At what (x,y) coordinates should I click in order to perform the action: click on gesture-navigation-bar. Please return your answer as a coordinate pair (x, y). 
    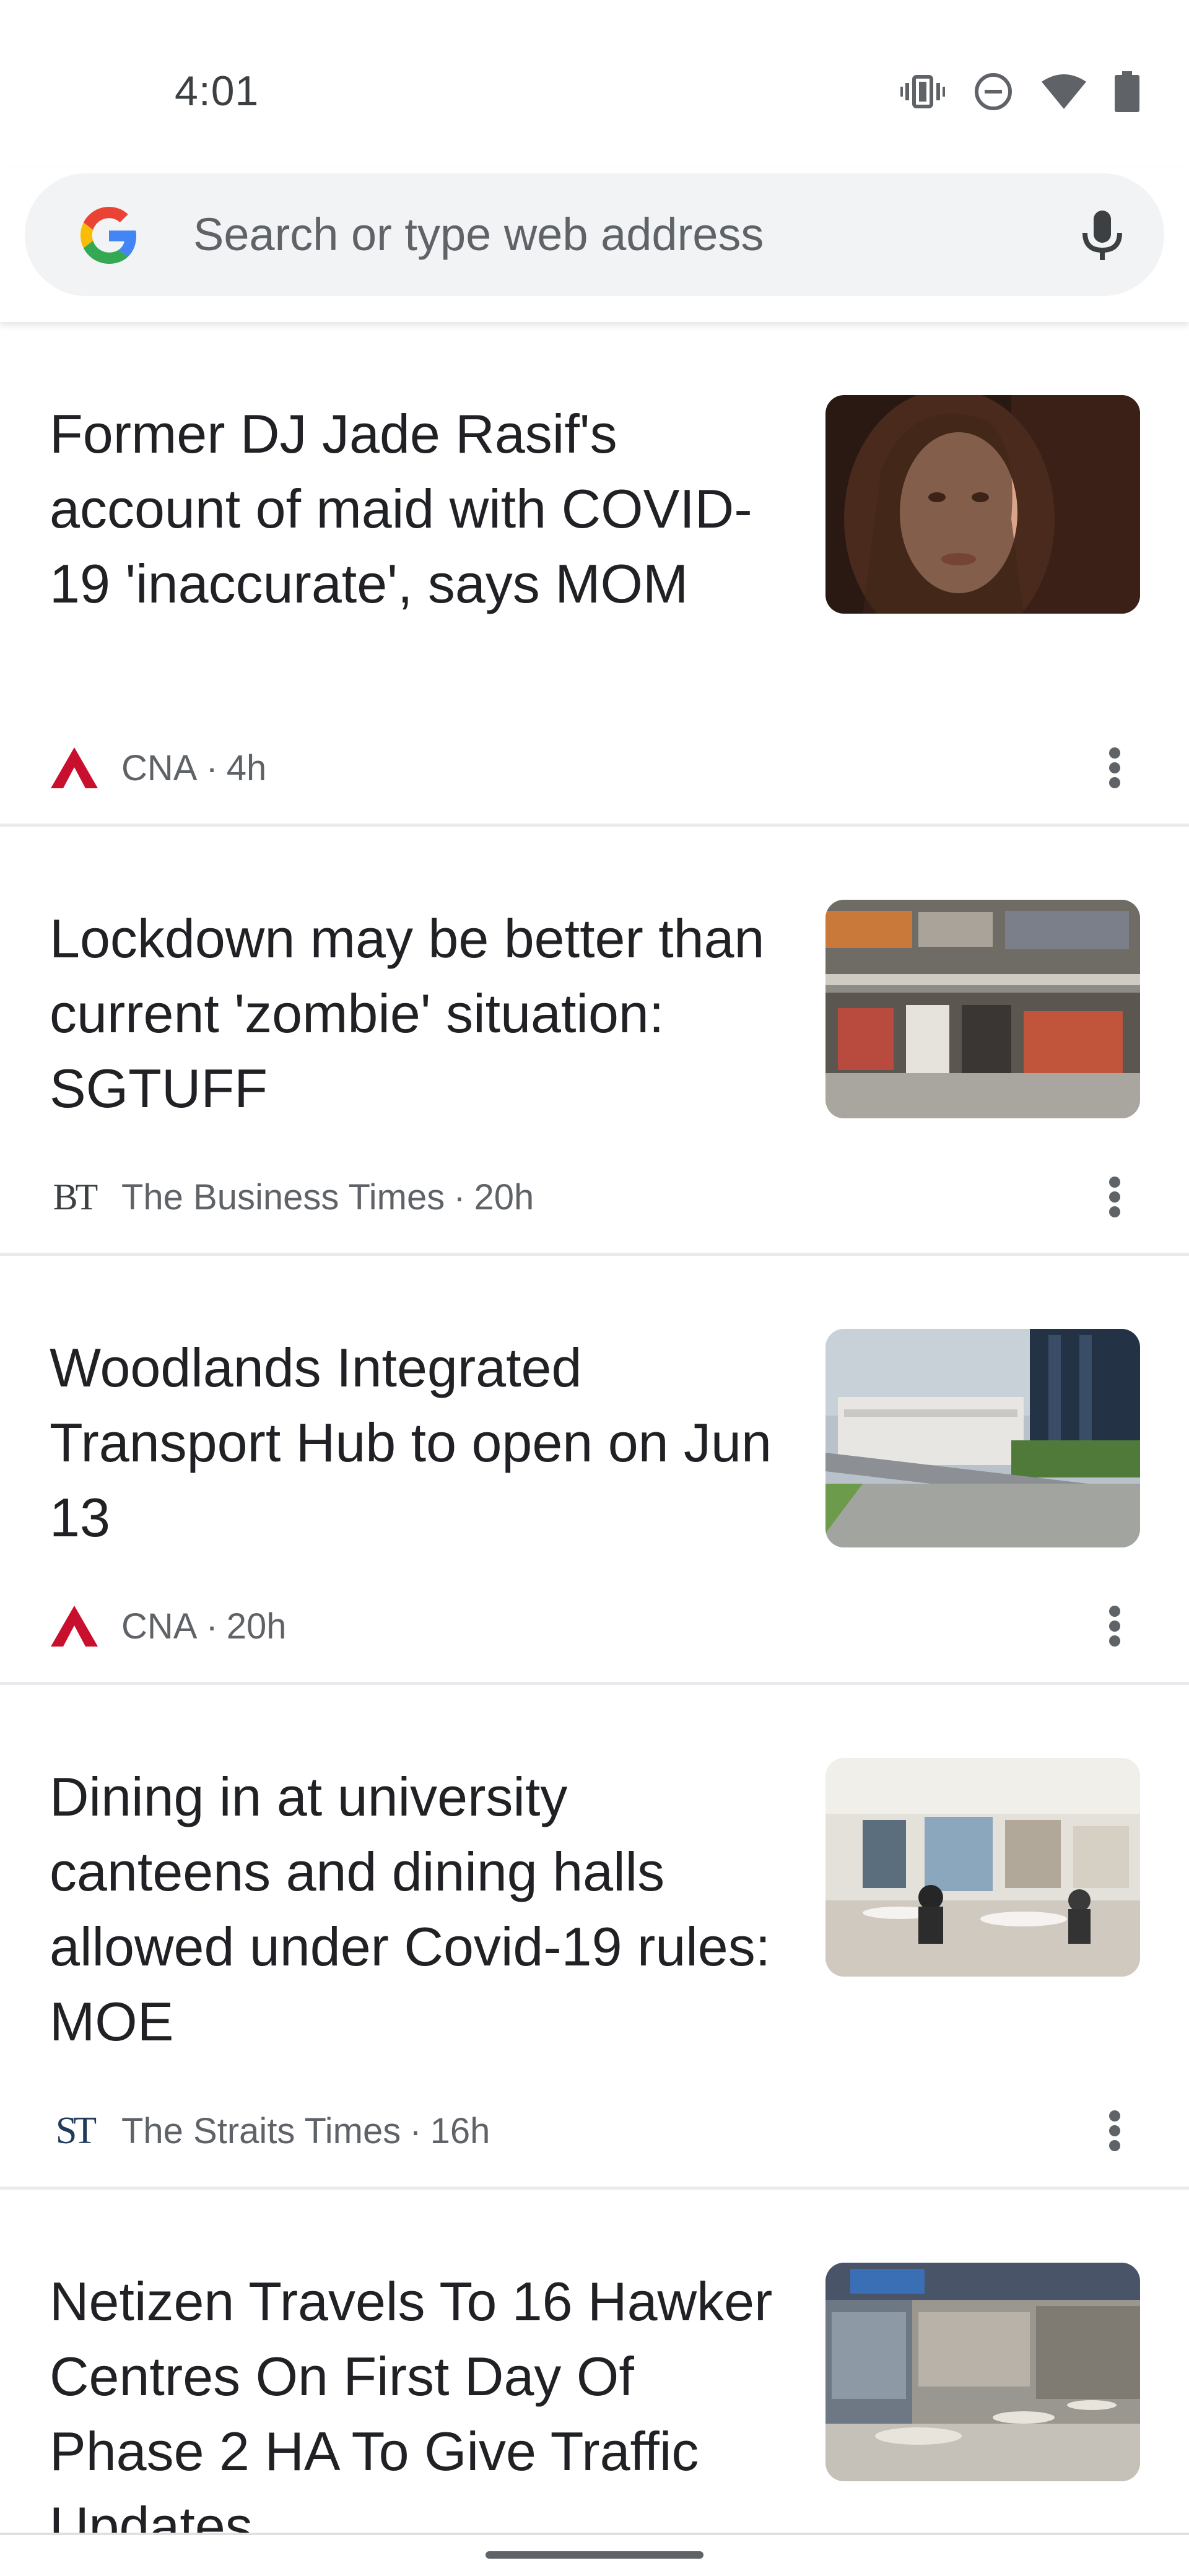
    Looking at the image, I should click on (594, 2554).